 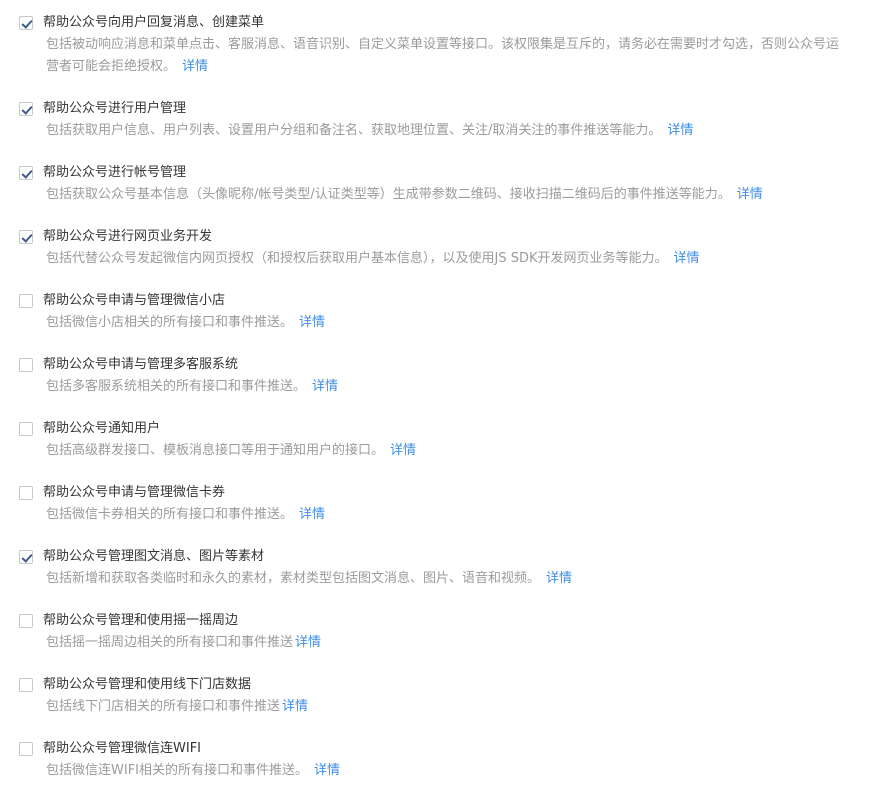 I want to click on permission-description-text: 包括高级群发接口、模板消息接口等用于通知用户的接口。, so click(x=215, y=450).